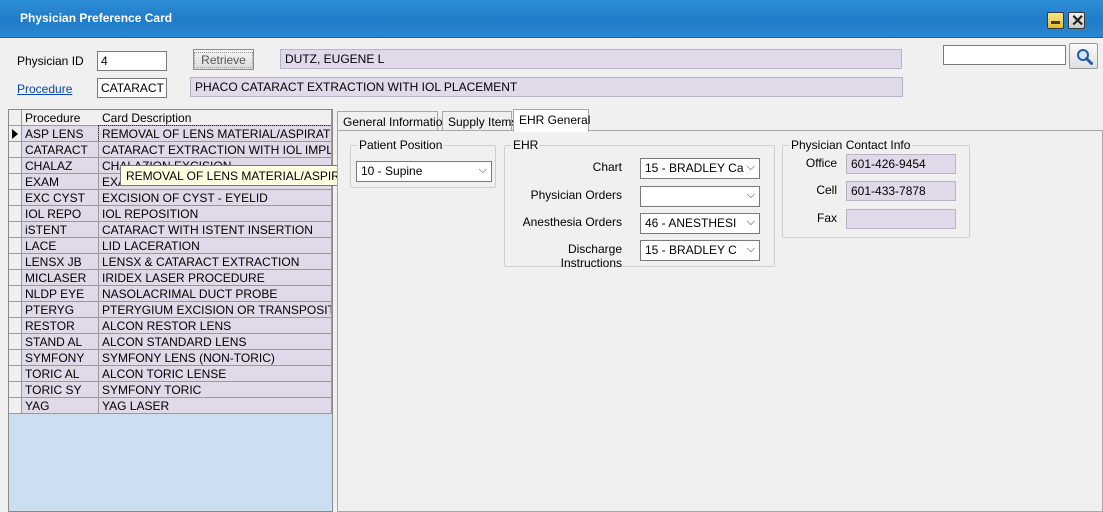 This screenshot has height=512, width=1103. I want to click on procedure-link: Procedure, so click(44, 89).